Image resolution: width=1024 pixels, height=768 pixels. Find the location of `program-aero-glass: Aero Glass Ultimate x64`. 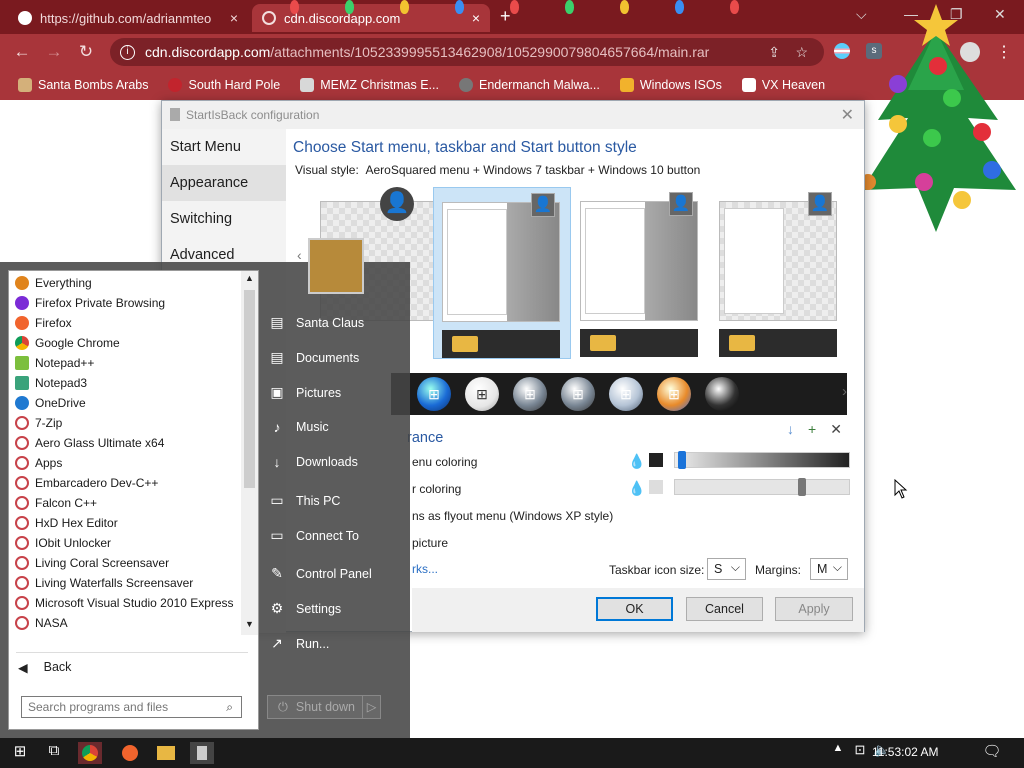

program-aero-glass: Aero Glass Ultimate x64 is located at coordinates (133, 443).